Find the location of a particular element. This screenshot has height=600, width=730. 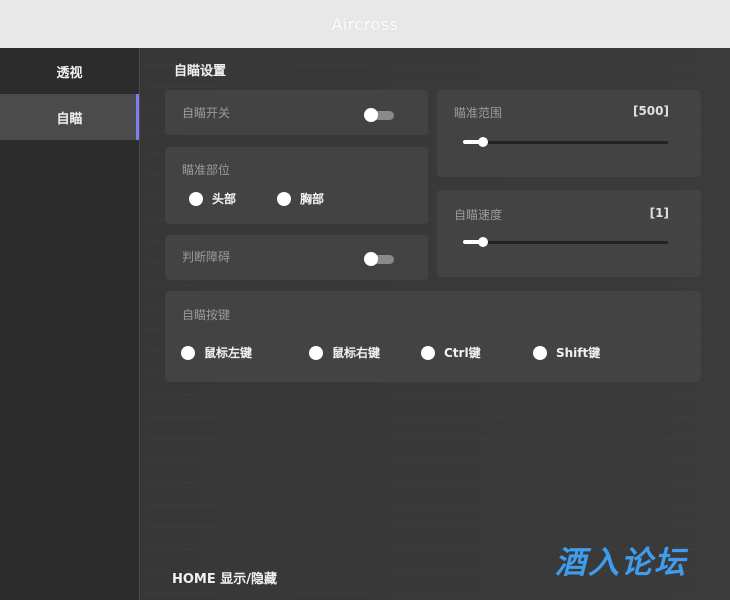

aim-part-label: 瞄准部位 is located at coordinates (206, 170).